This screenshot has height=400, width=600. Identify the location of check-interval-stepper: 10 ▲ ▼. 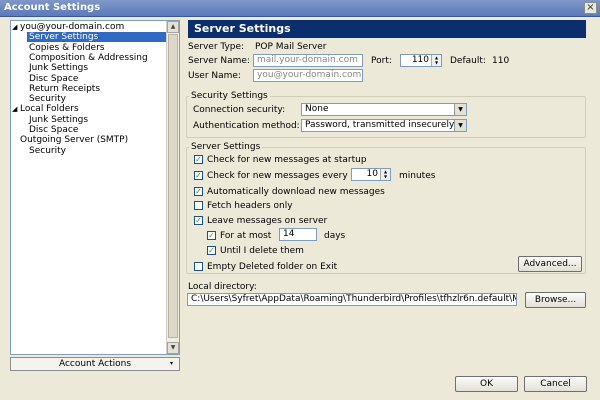
(371, 174).